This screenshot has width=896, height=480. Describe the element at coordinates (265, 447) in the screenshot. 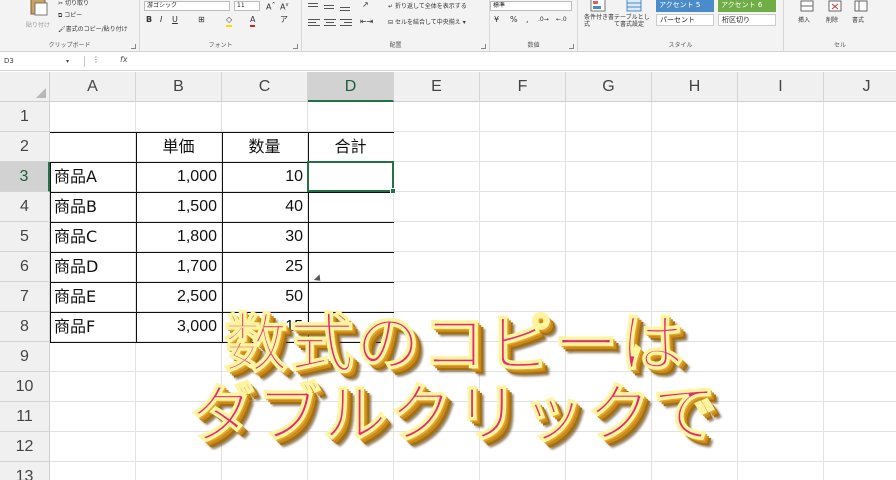

I see `cell-c12` at that location.